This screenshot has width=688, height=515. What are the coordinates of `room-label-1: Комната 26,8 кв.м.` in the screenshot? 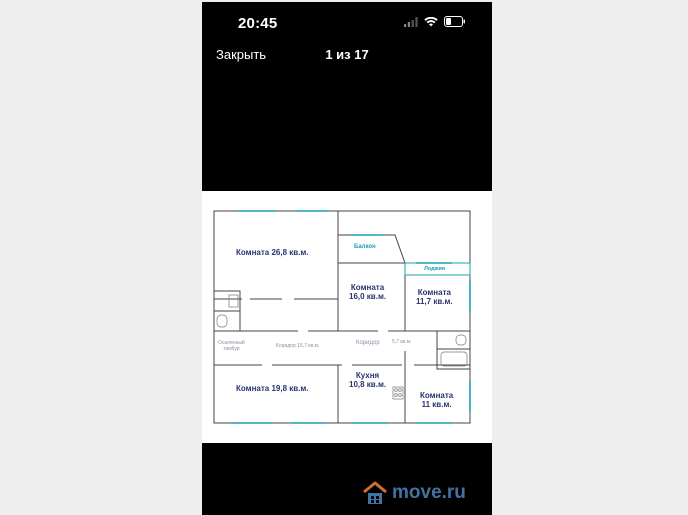 It's located at (272, 252).